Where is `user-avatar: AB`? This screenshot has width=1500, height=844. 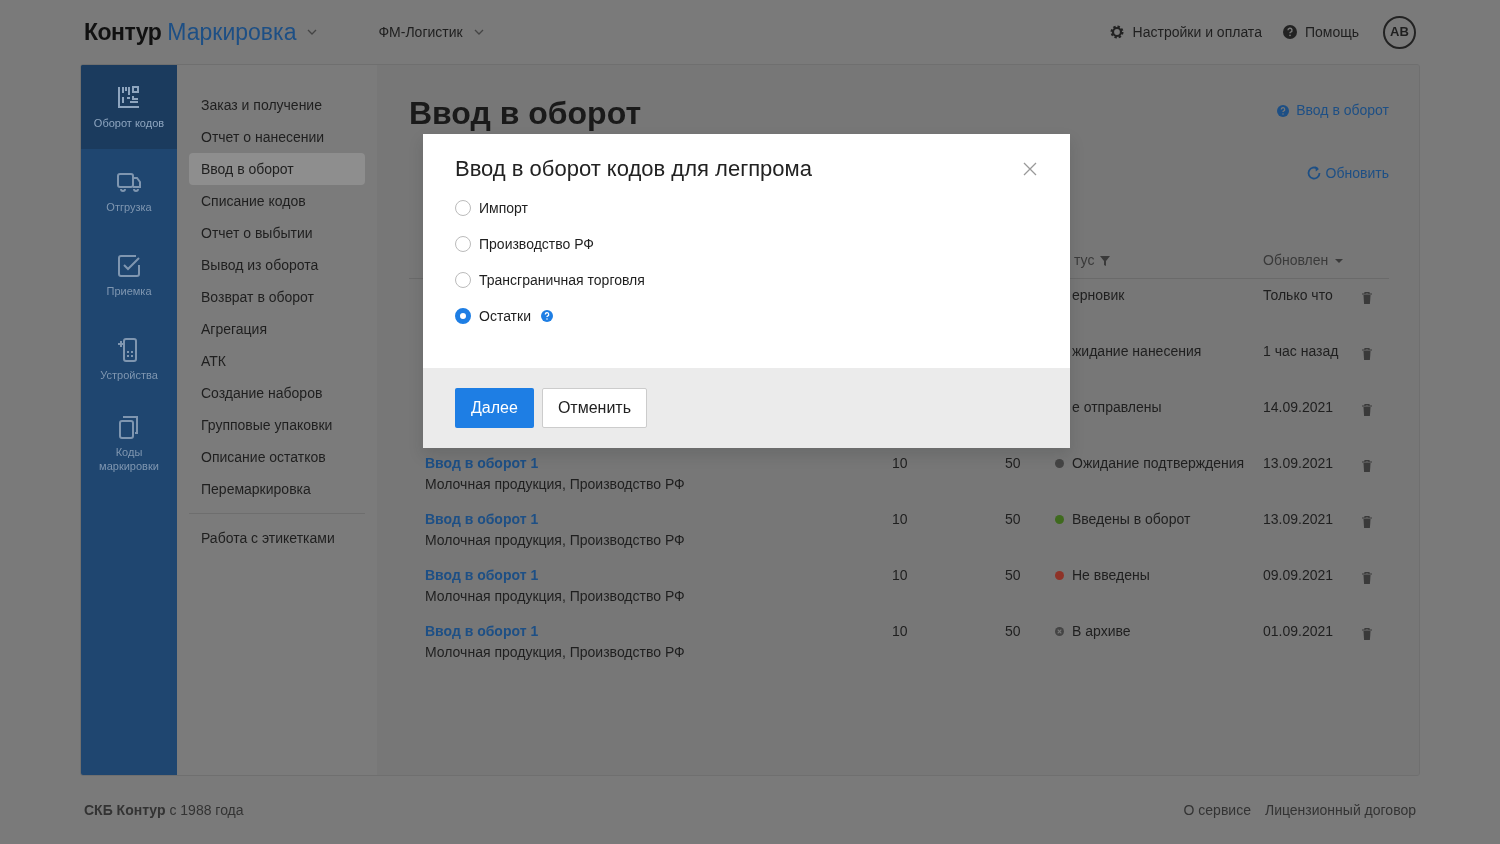
user-avatar: AB is located at coordinates (1399, 32).